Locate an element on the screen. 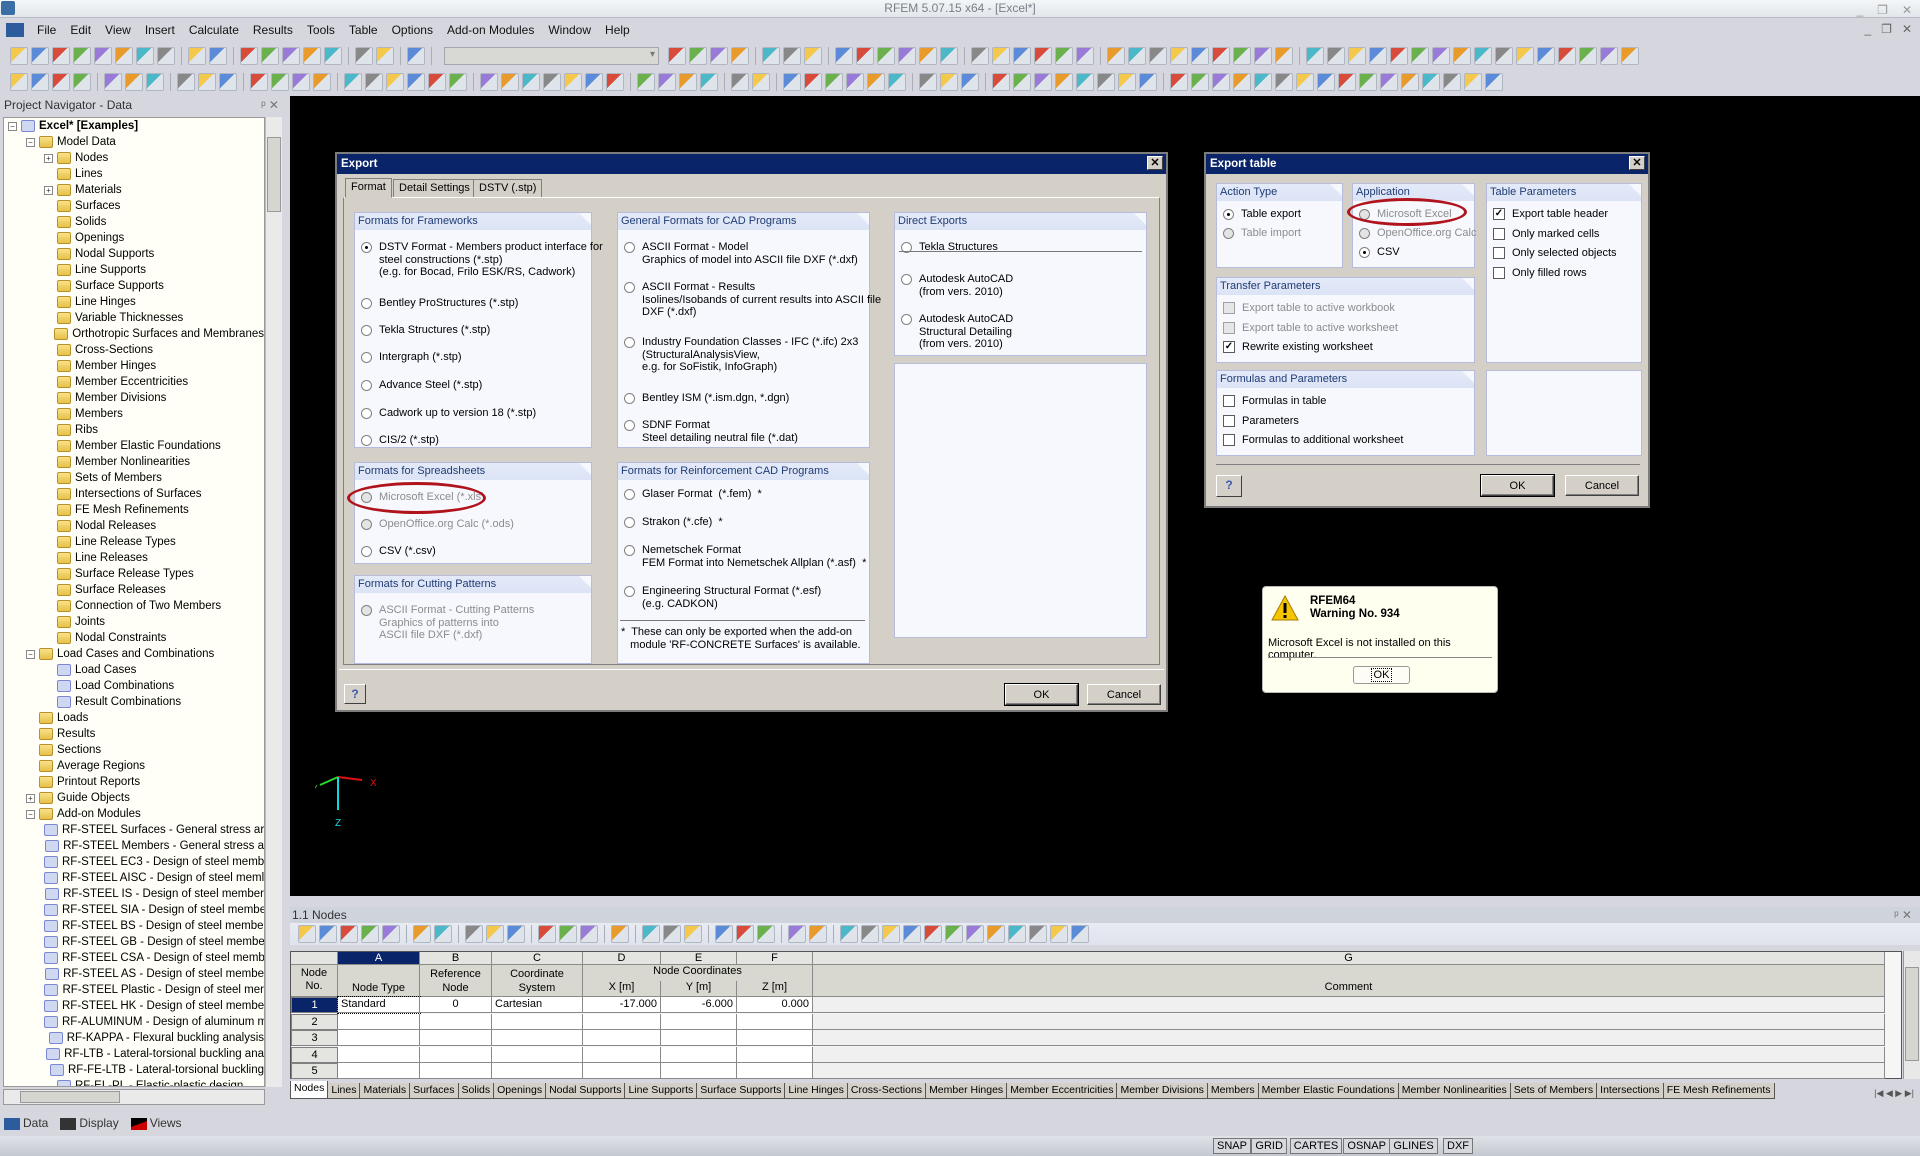 The image size is (1920, 1156). status-toggle-cartes: CARTES is located at coordinates (1316, 1146).